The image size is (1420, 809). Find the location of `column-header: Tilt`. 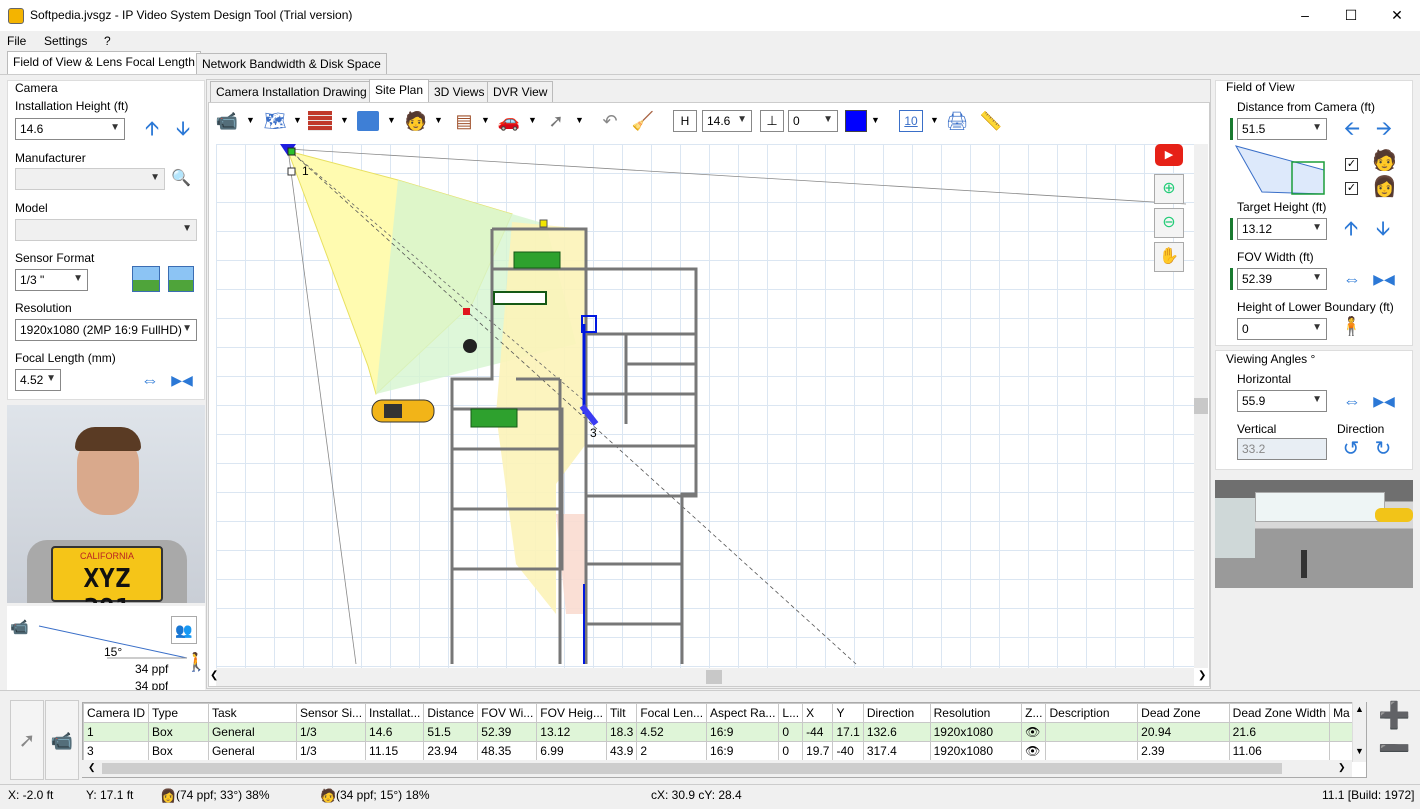

column-header: Tilt is located at coordinates (621, 713).